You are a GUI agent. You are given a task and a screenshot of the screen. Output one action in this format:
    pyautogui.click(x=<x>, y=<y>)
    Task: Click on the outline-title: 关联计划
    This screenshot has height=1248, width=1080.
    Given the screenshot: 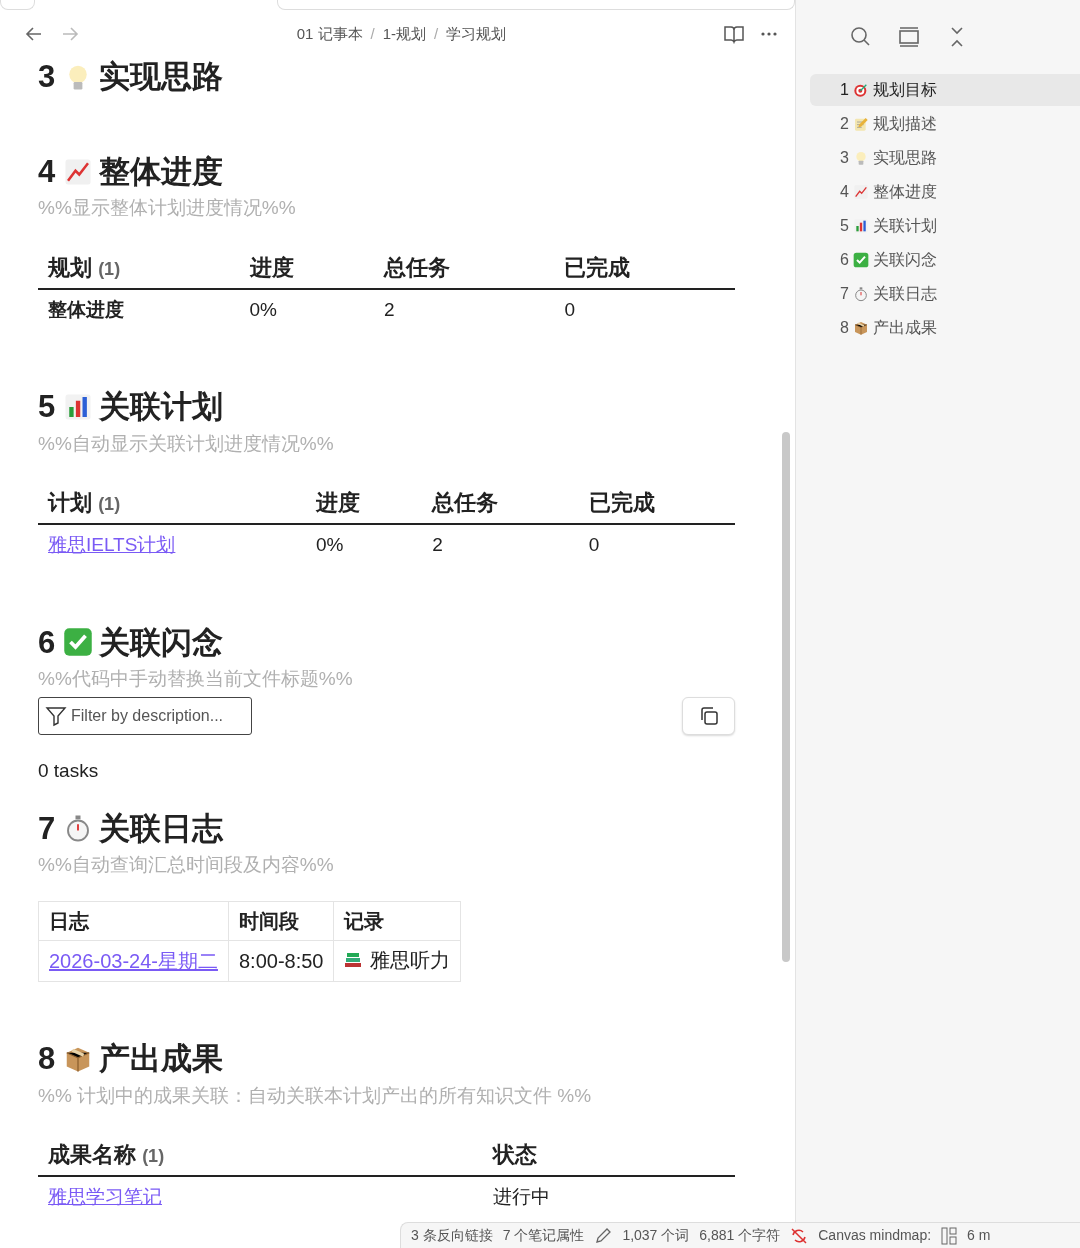 What is the action you would take?
    pyautogui.click(x=904, y=226)
    